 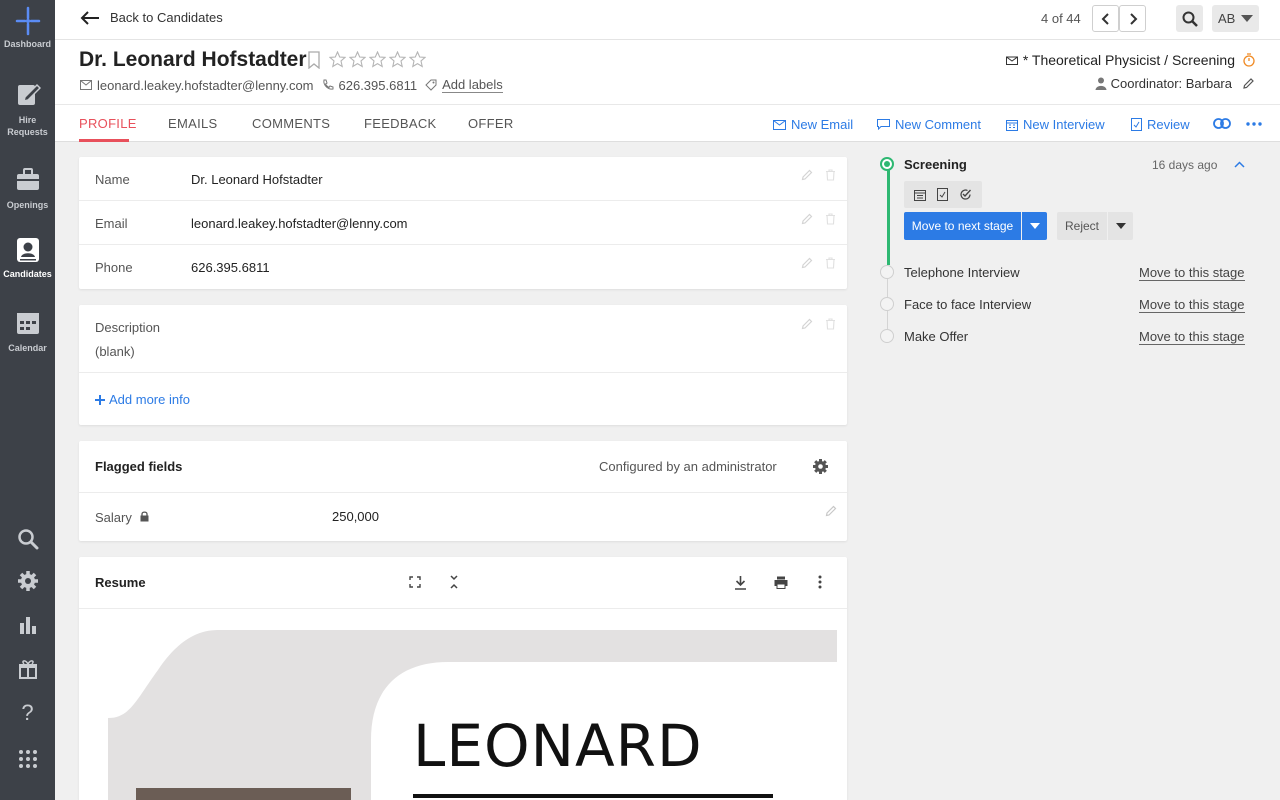 I want to click on back-label: Back to Candidates, so click(x=166, y=17).